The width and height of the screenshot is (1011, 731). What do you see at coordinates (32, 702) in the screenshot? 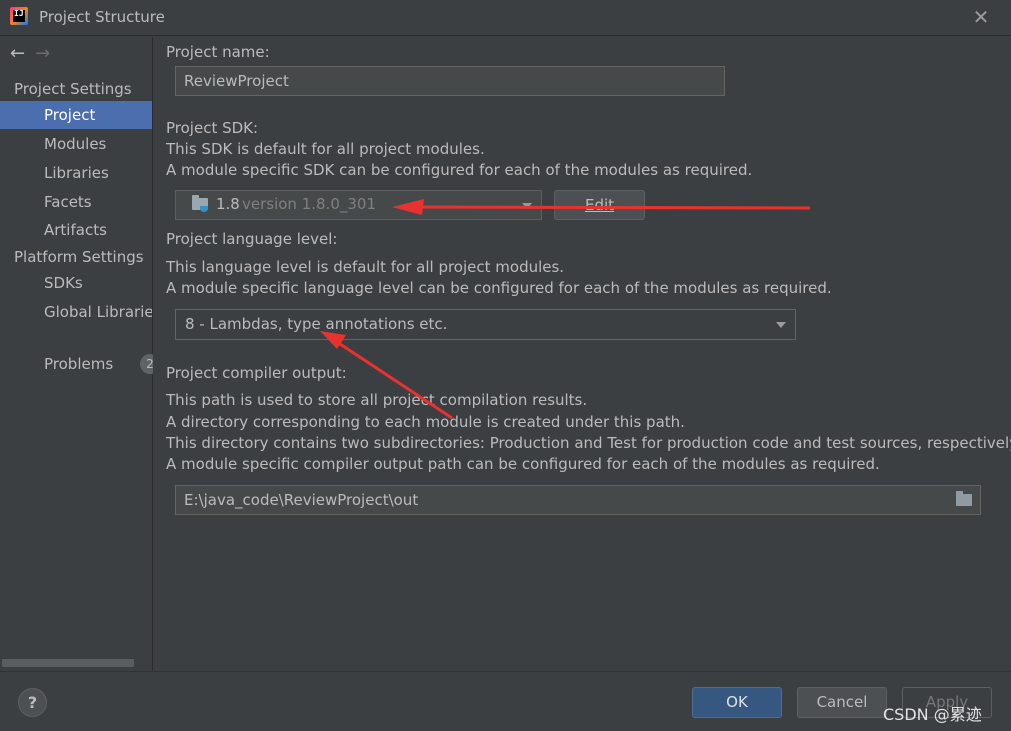
I see `help-button: ?` at bounding box center [32, 702].